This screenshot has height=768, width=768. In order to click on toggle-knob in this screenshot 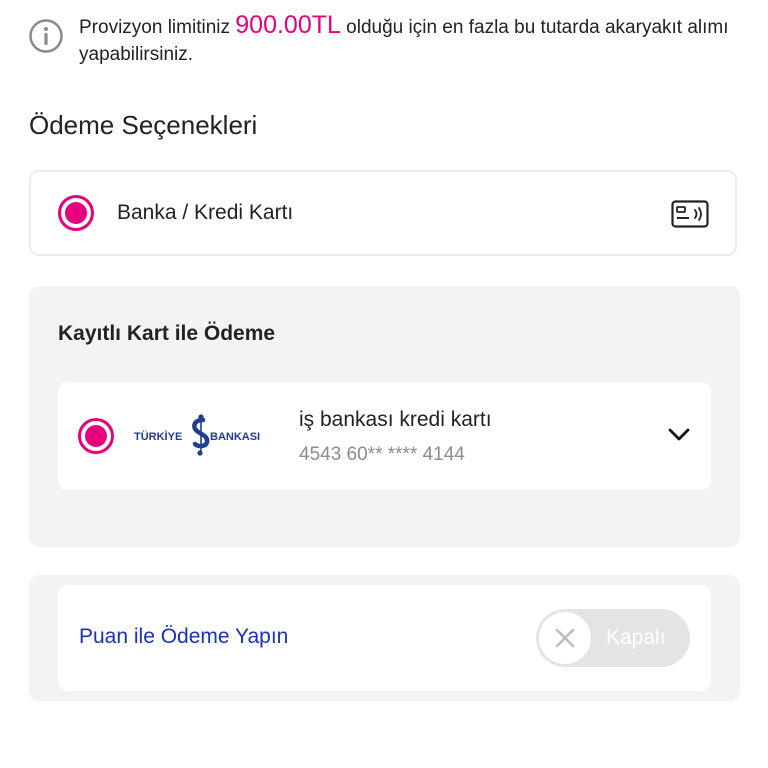, I will do `click(565, 638)`.